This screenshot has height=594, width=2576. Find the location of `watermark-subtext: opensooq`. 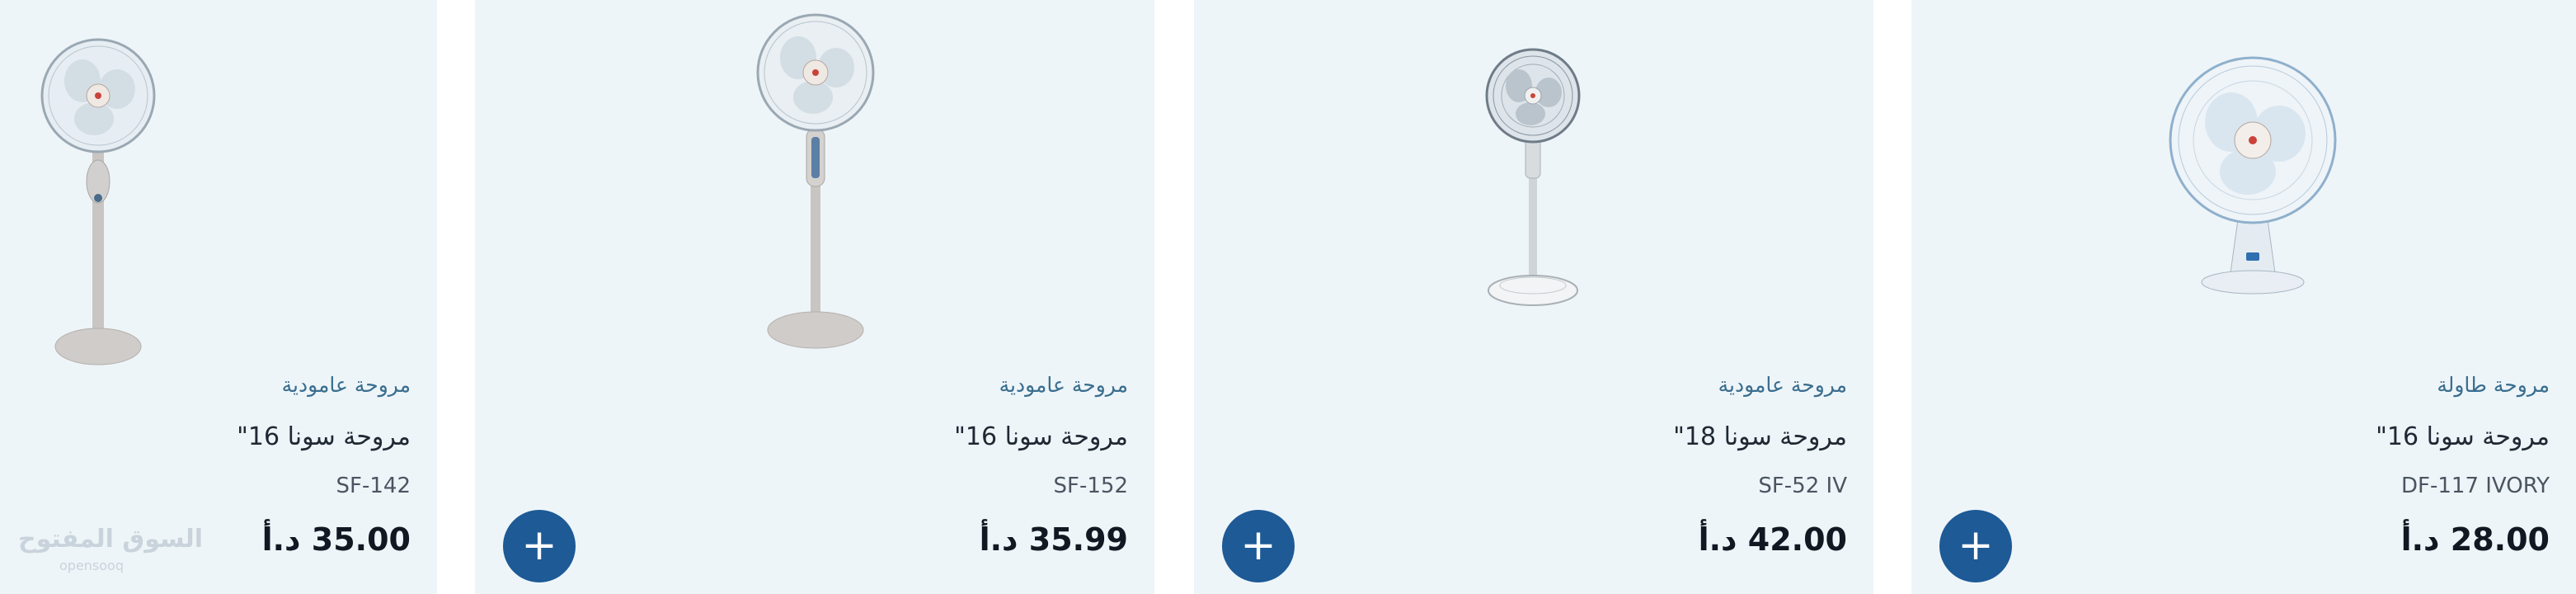

watermark-subtext: opensooq is located at coordinates (91, 565).